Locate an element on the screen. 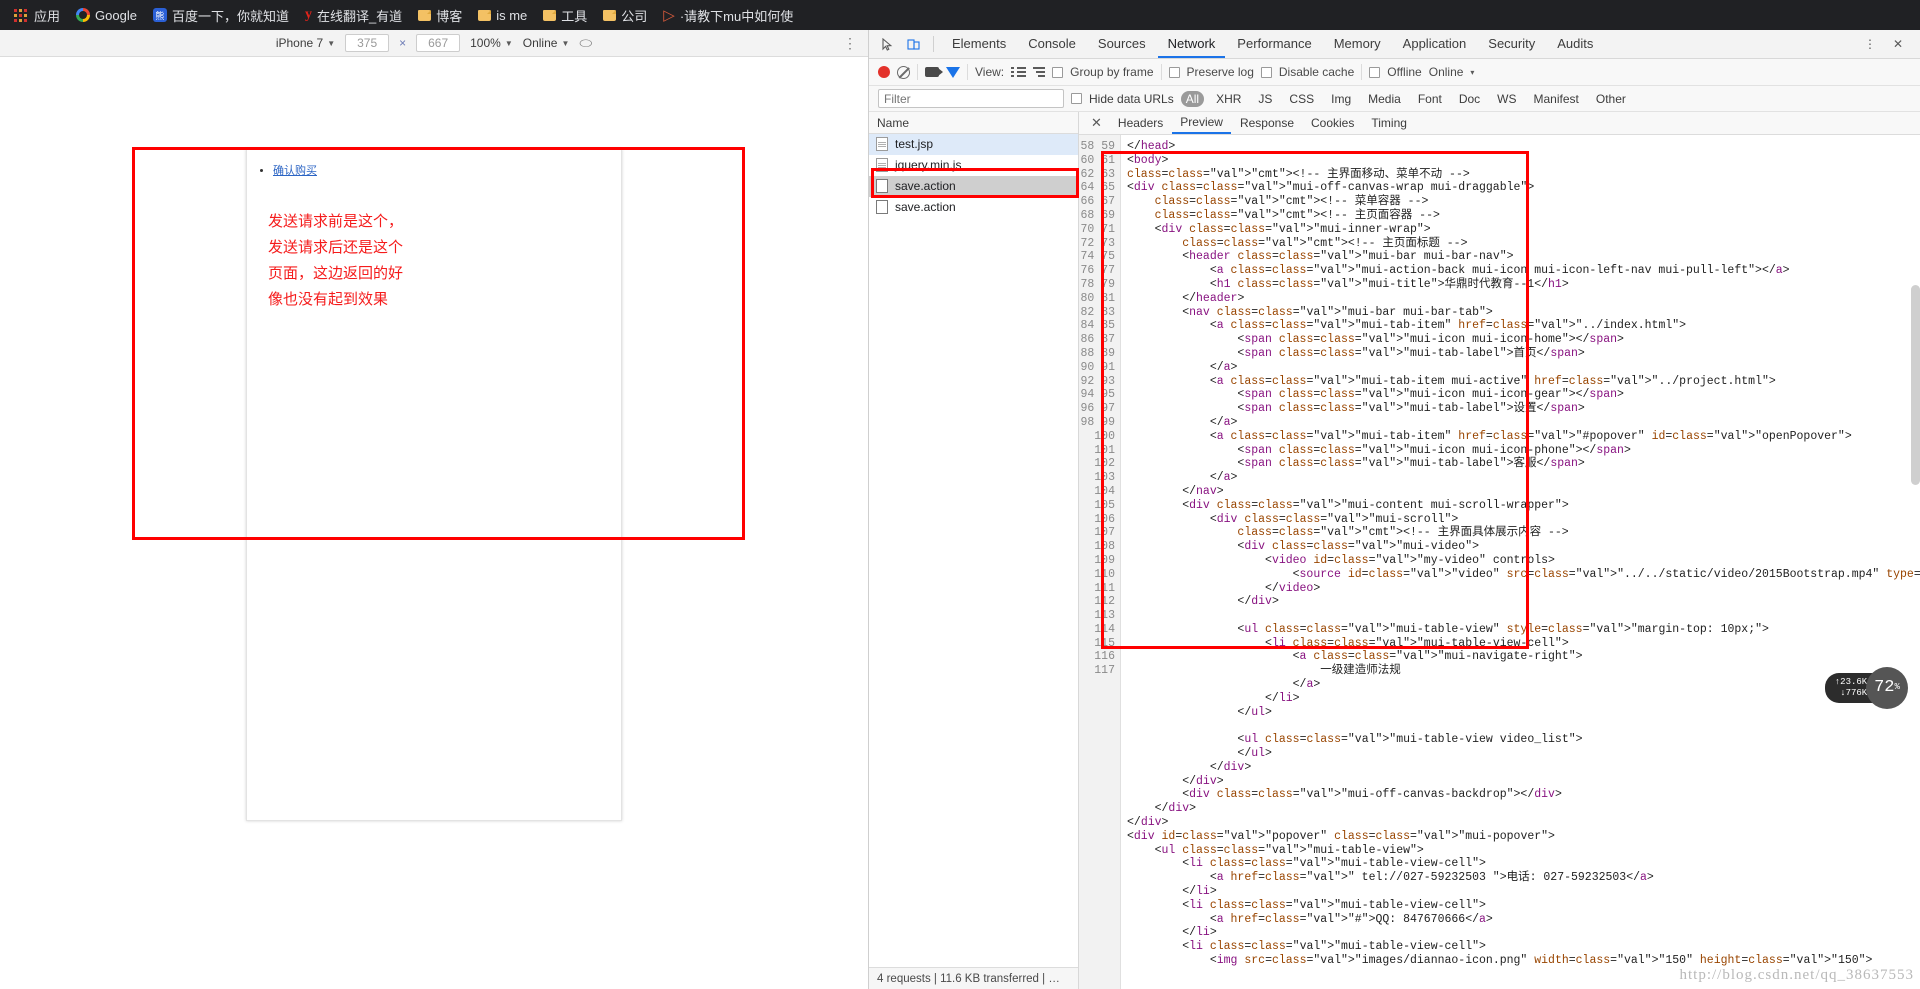 The height and width of the screenshot is (989, 1920). detail-tab-cookies: Cookies is located at coordinates (1332, 123).